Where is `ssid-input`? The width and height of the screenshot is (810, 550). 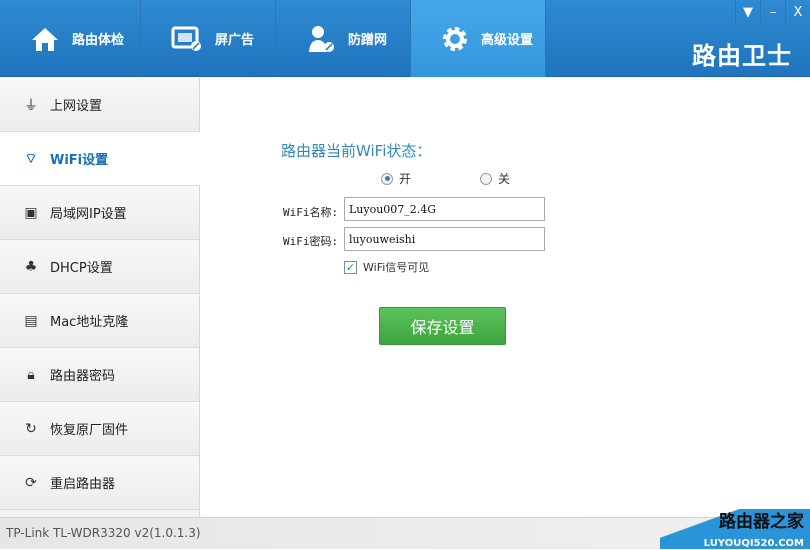 ssid-input is located at coordinates (444, 209).